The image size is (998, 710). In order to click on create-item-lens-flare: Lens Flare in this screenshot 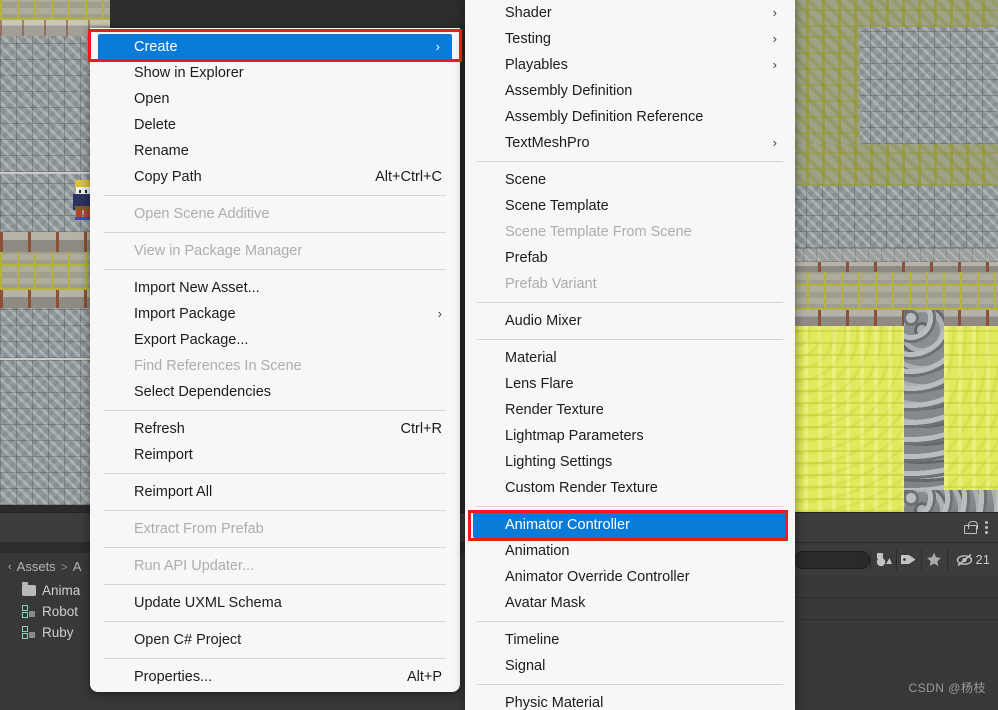, I will do `click(630, 384)`.